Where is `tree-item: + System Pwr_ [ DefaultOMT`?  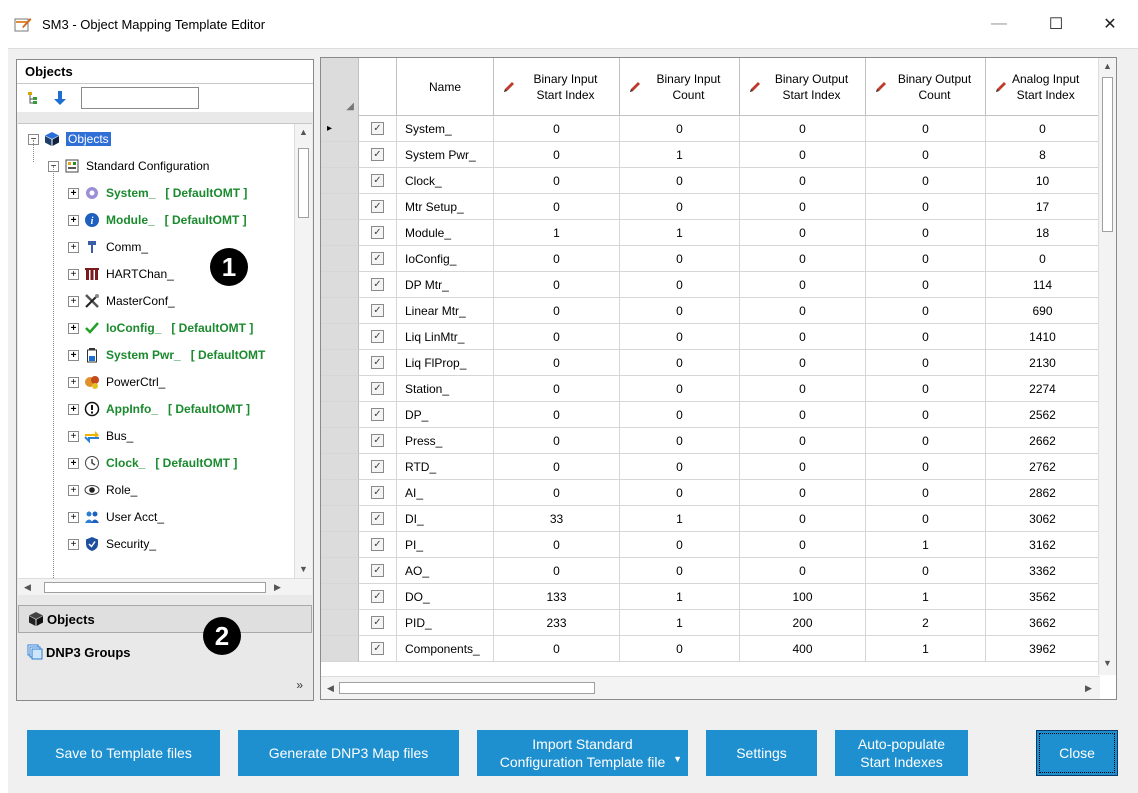
tree-item: + System Pwr_ [ DefaultOMT is located at coordinates (166, 355).